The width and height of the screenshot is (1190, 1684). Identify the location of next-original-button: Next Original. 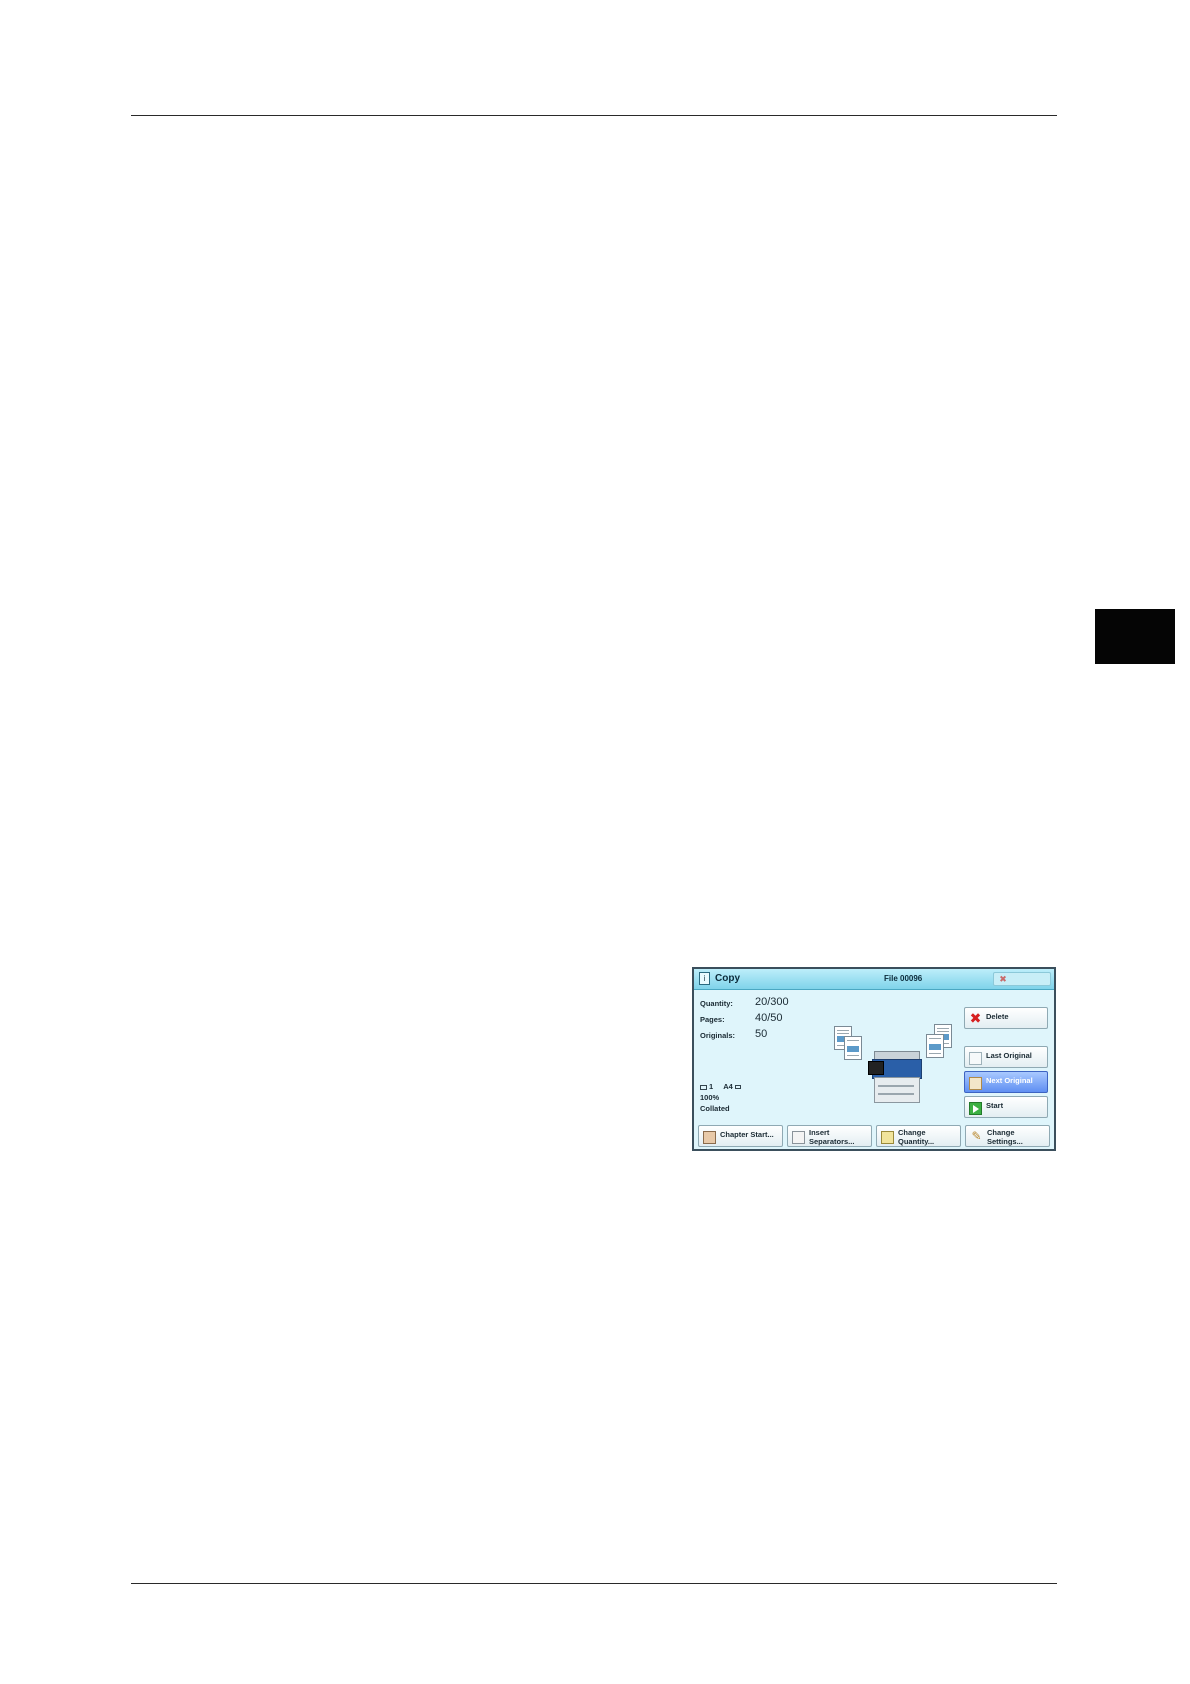
(1006, 1082).